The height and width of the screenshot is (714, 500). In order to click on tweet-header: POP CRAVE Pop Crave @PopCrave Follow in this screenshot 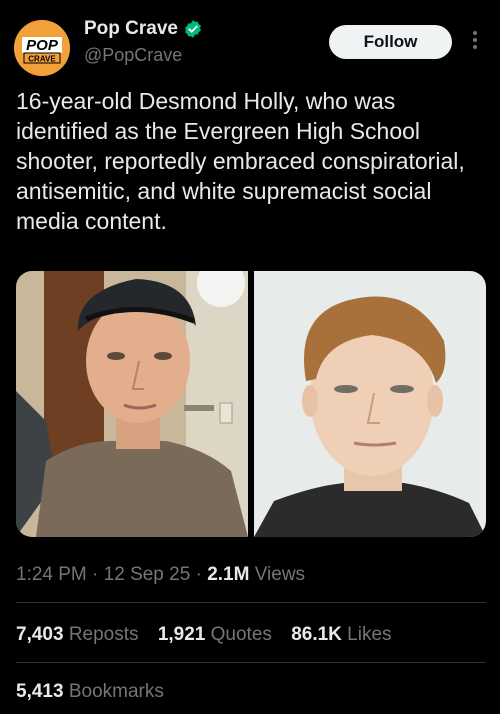, I will do `click(250, 40)`.